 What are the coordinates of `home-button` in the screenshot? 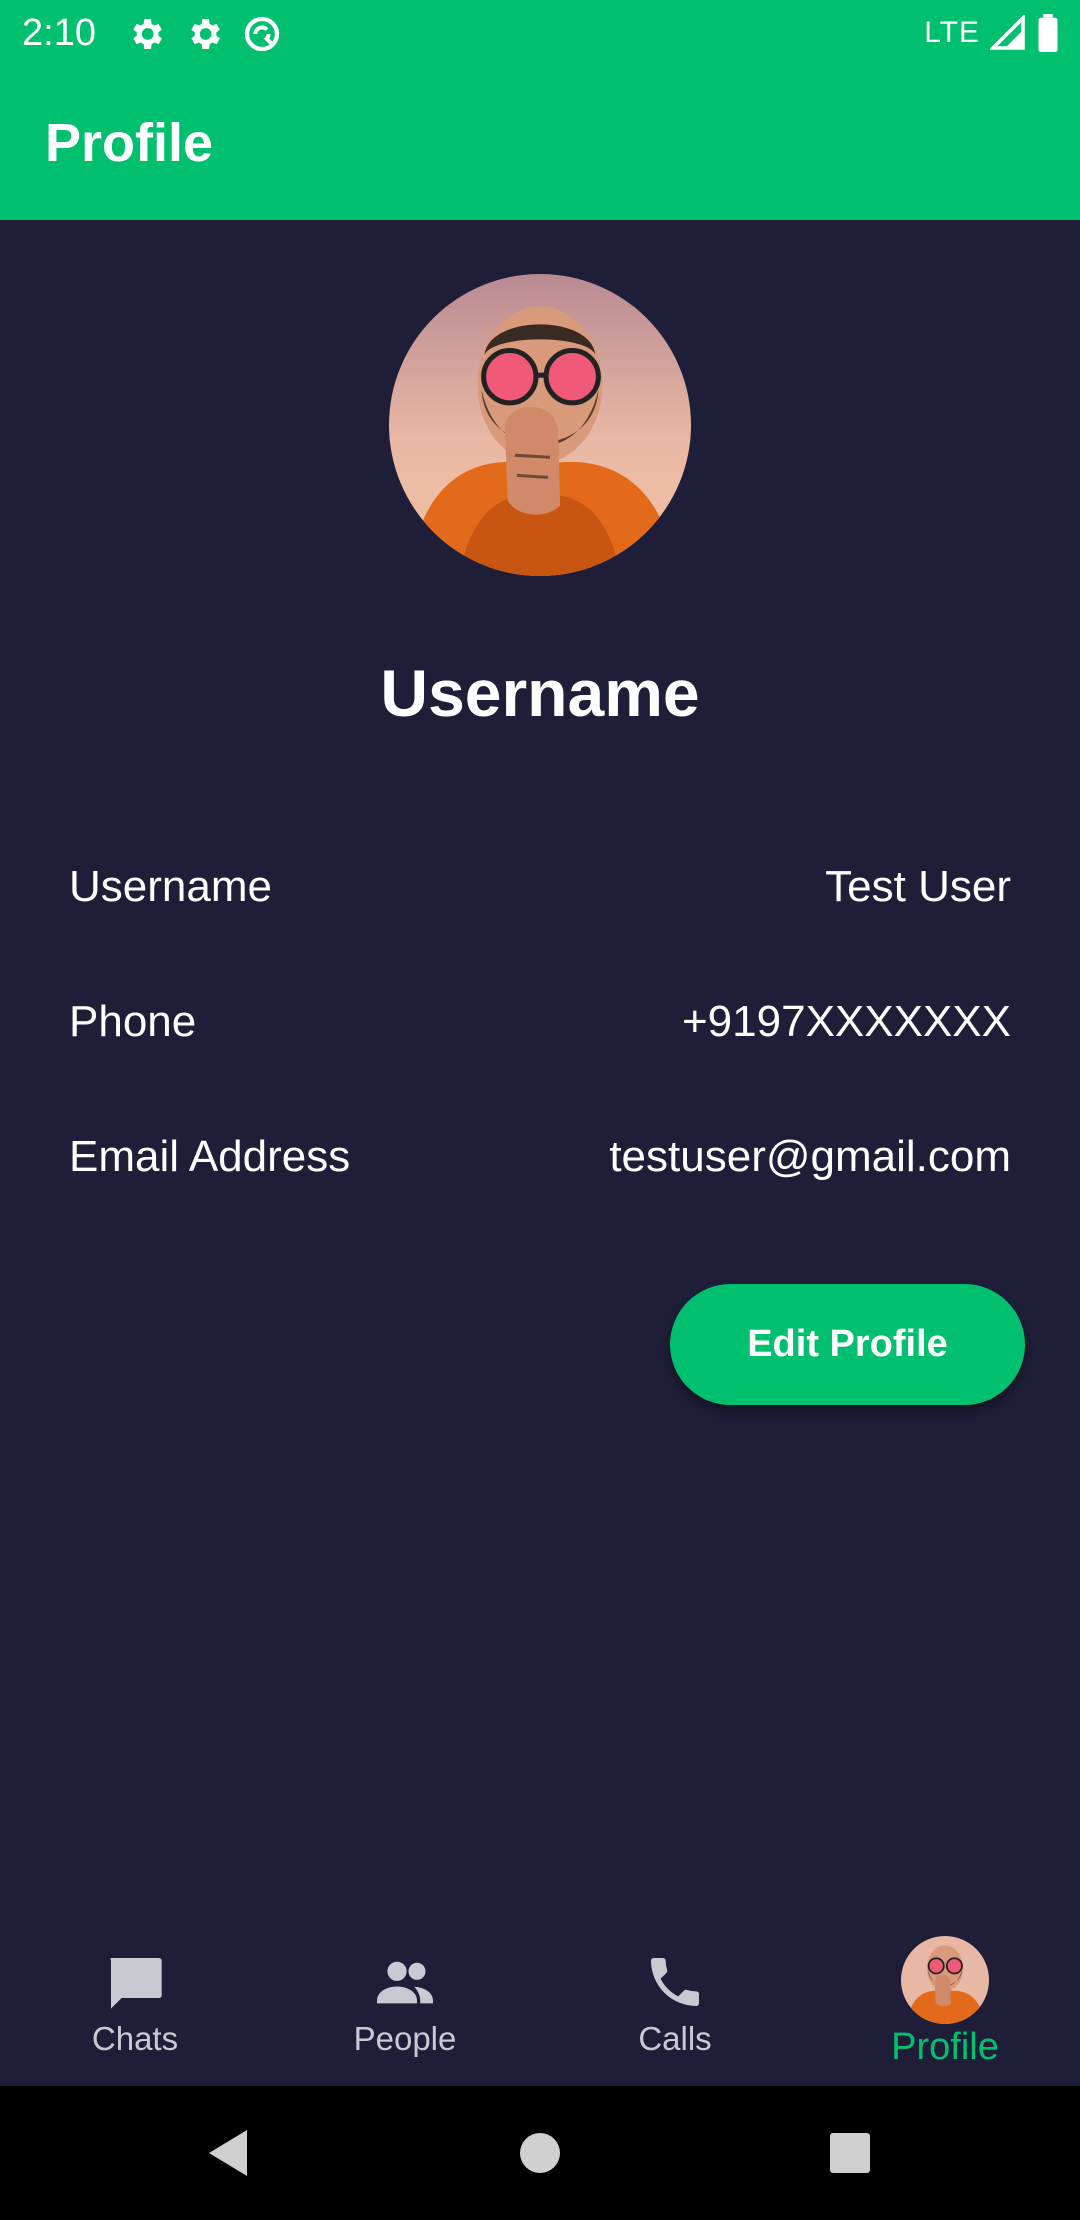 It's located at (540, 2153).